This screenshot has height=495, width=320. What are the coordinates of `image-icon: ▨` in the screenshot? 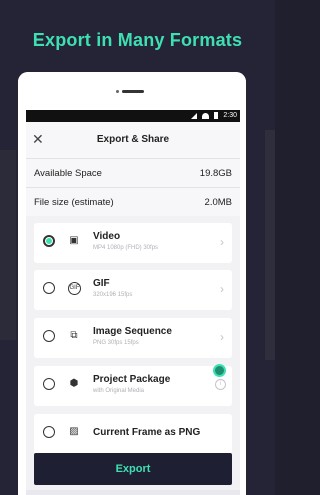 It's located at (74, 431).